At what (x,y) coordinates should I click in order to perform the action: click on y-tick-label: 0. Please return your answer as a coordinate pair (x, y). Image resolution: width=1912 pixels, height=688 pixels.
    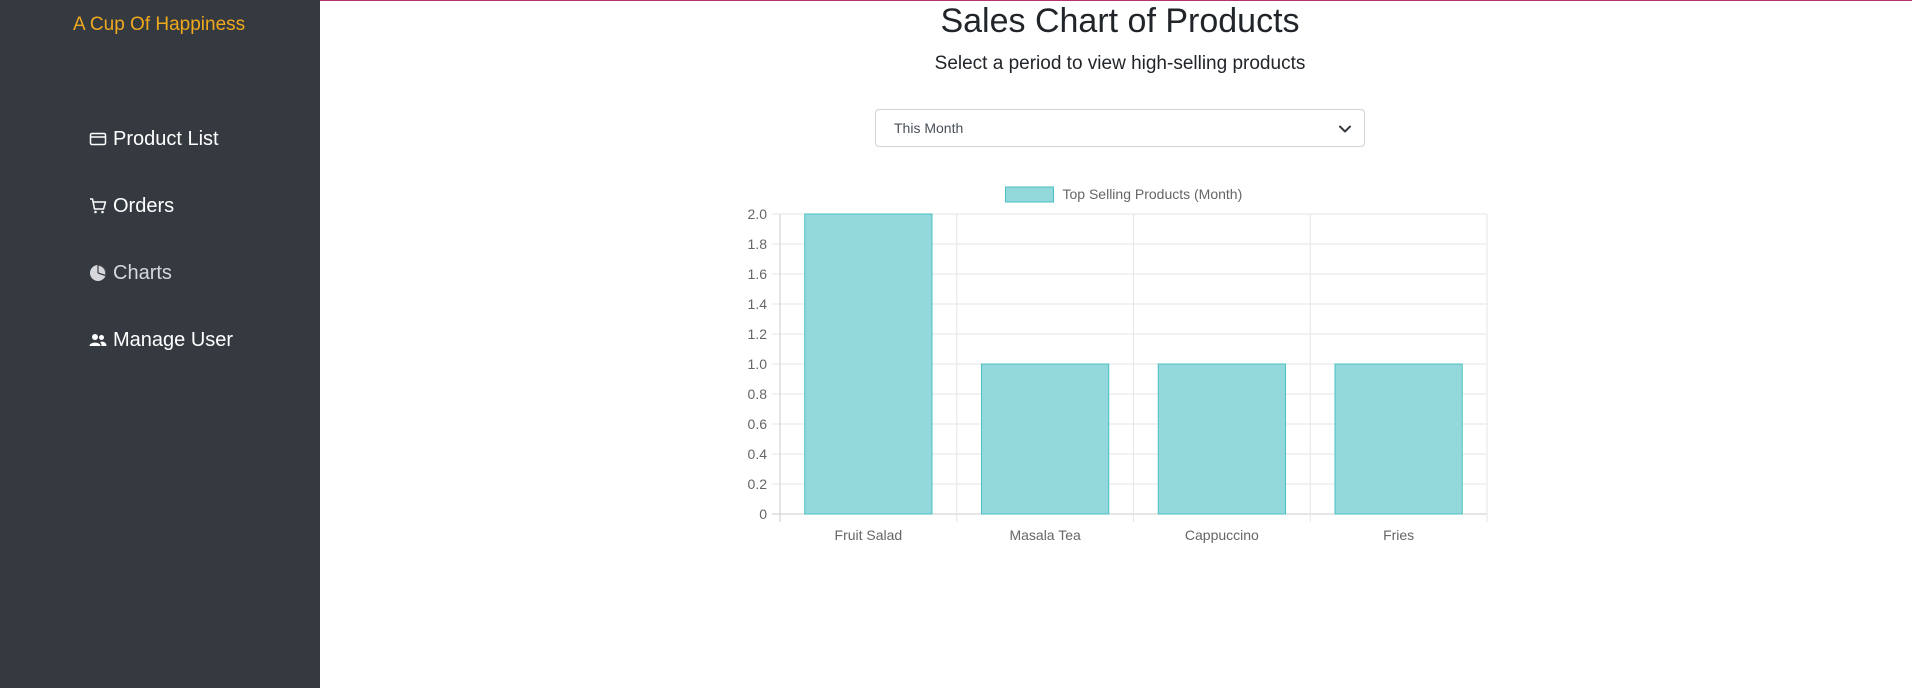
    Looking at the image, I should click on (763, 514).